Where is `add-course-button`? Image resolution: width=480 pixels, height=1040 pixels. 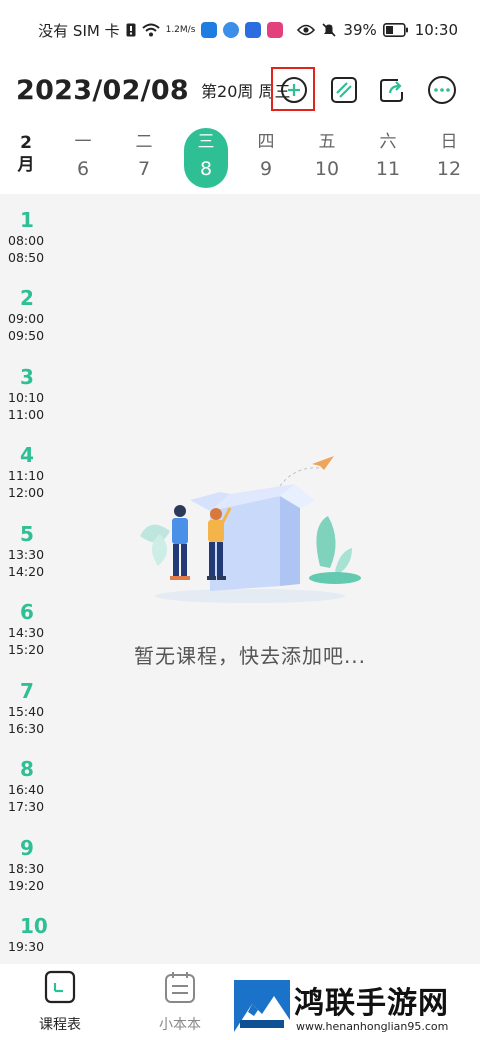 add-course-button is located at coordinates (294, 90).